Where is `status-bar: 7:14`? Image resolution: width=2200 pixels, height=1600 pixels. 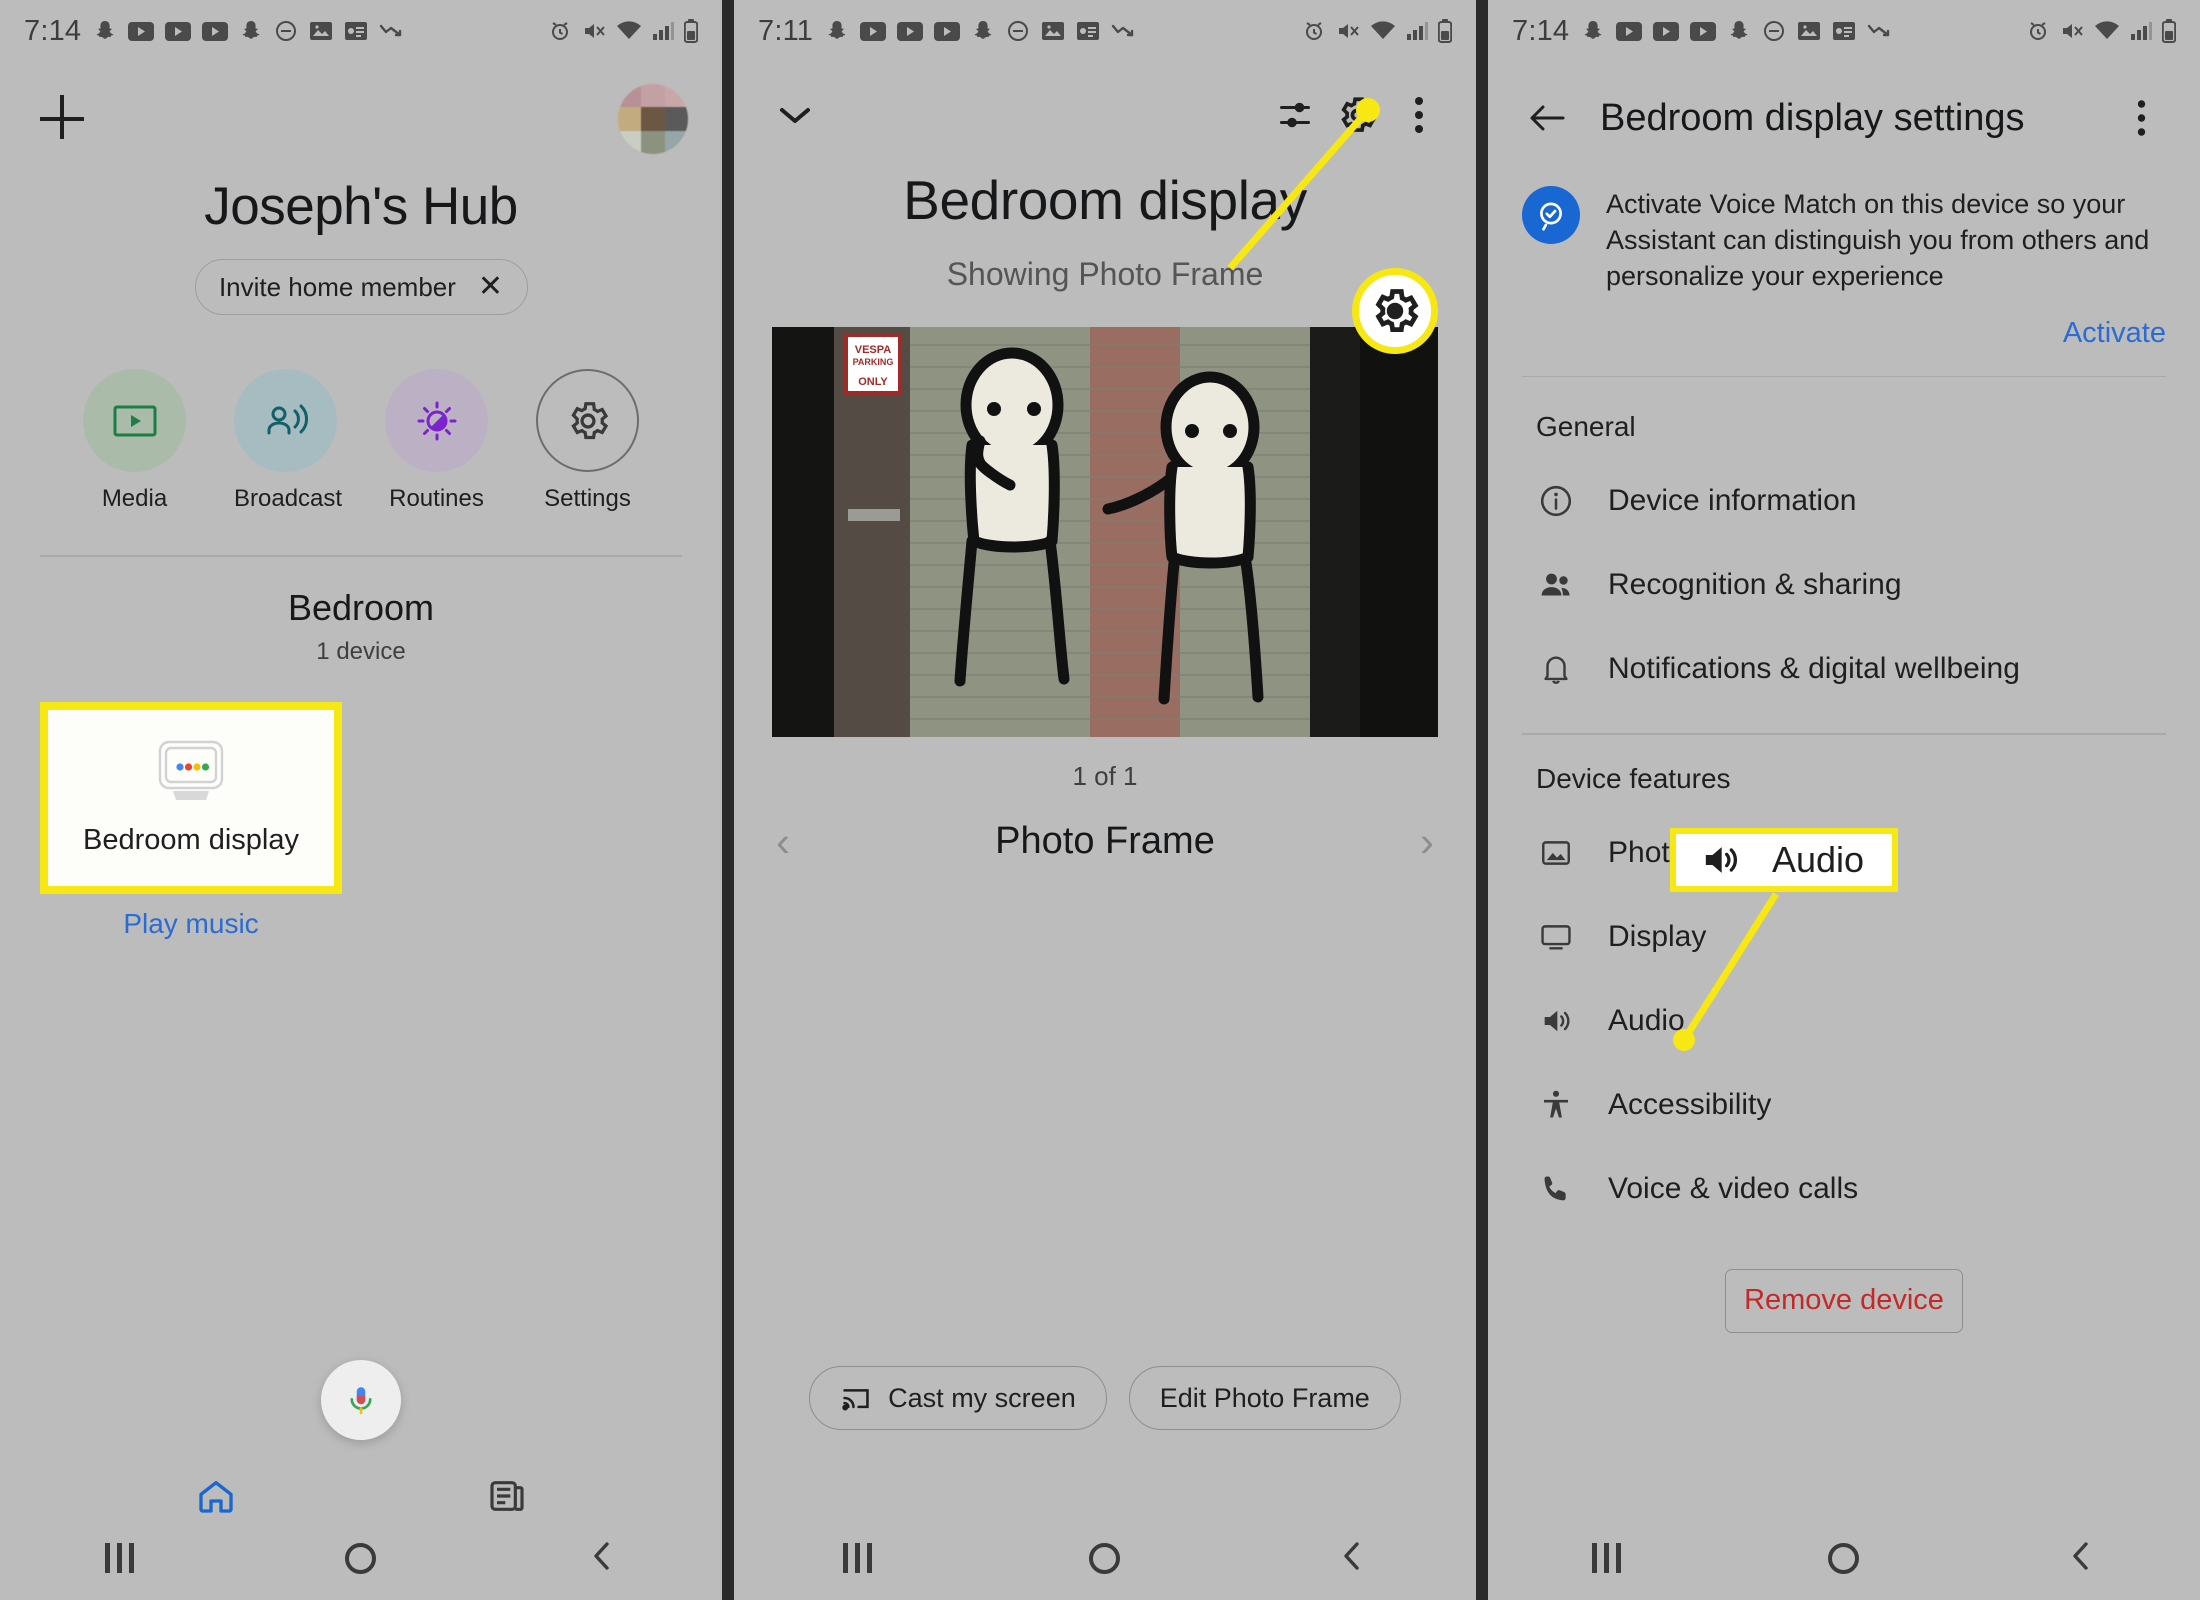 status-bar: 7:14 is located at coordinates (1844, 31).